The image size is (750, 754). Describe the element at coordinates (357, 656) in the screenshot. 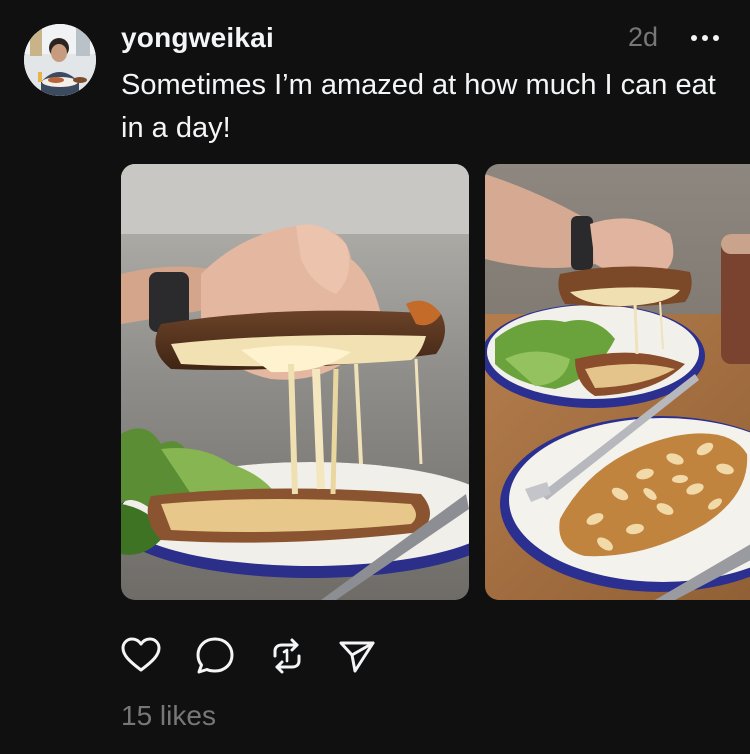

I see `send-icon` at that location.